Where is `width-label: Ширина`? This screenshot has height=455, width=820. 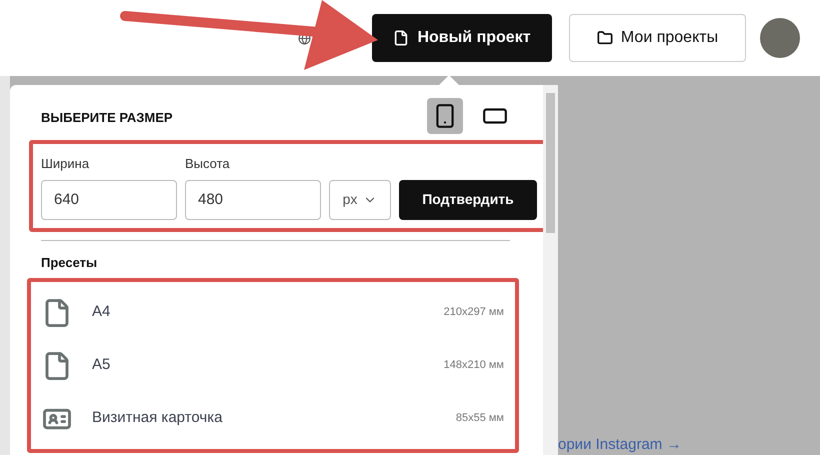
width-label: Ширина is located at coordinates (65, 164).